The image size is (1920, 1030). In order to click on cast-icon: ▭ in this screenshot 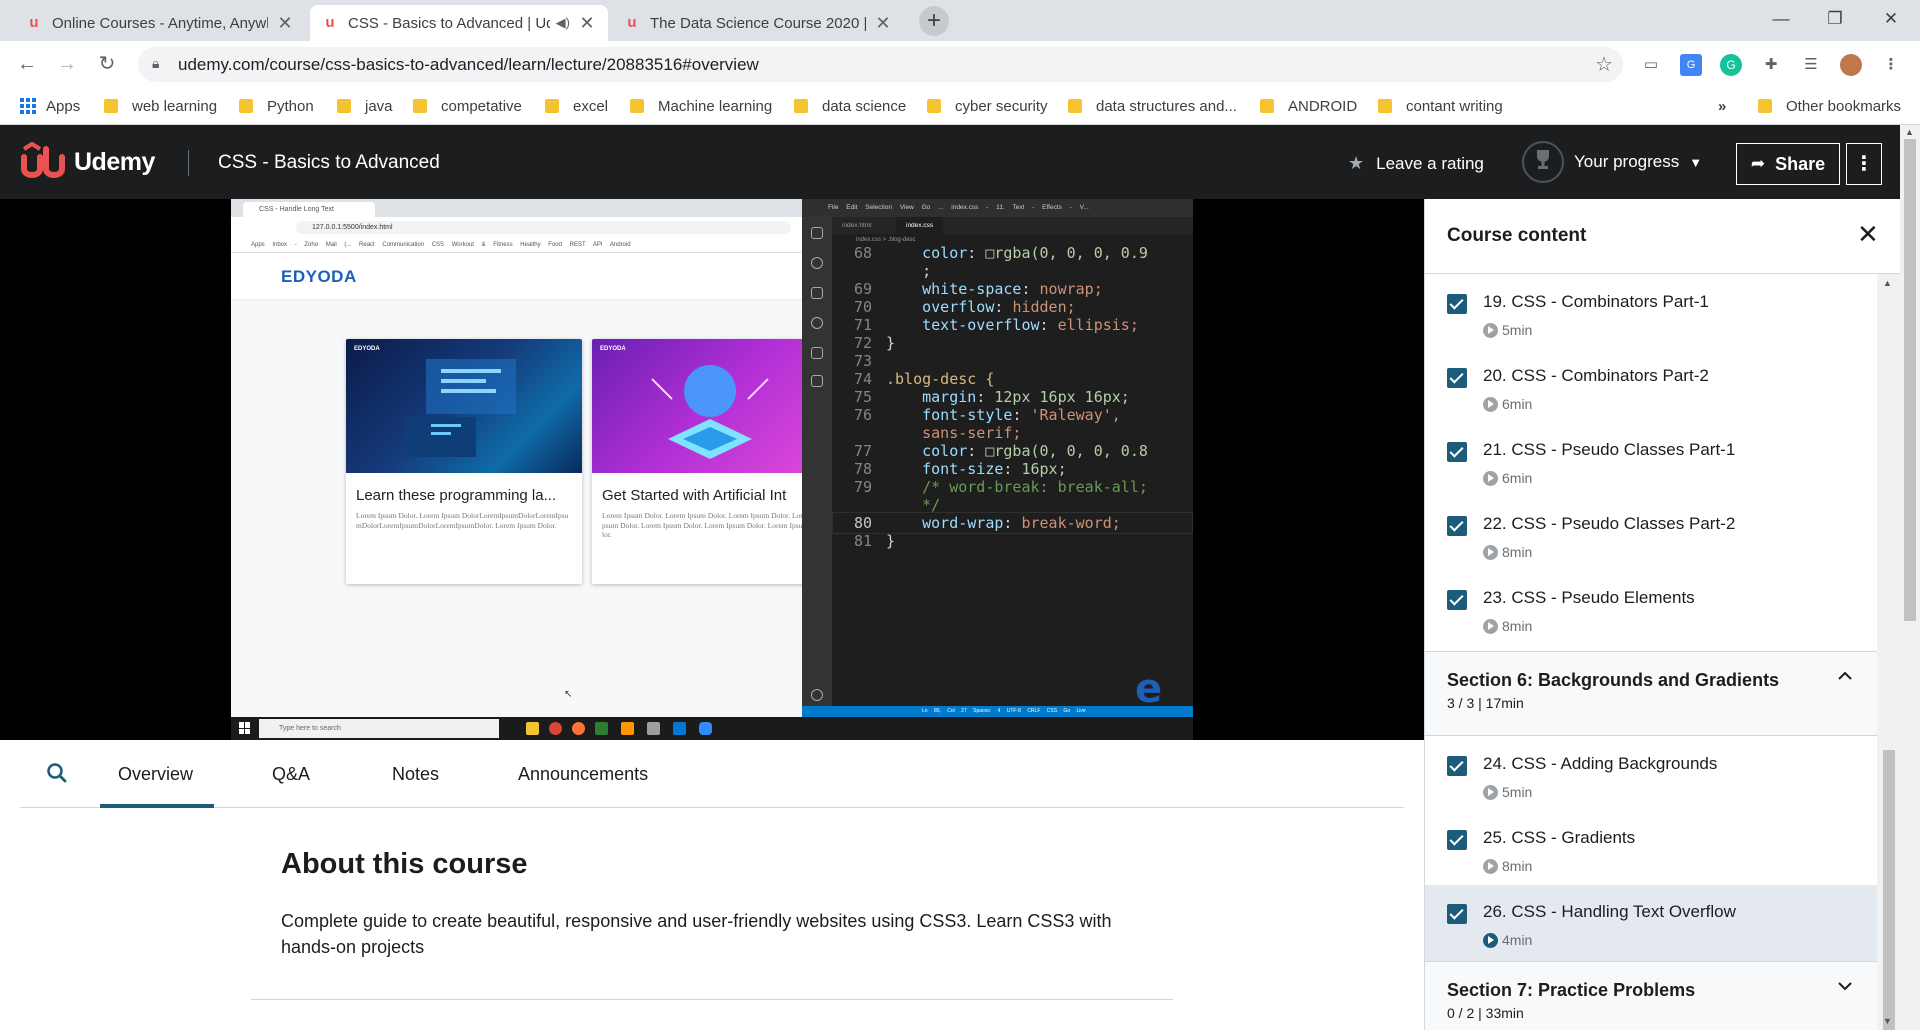, I will do `click(1651, 65)`.